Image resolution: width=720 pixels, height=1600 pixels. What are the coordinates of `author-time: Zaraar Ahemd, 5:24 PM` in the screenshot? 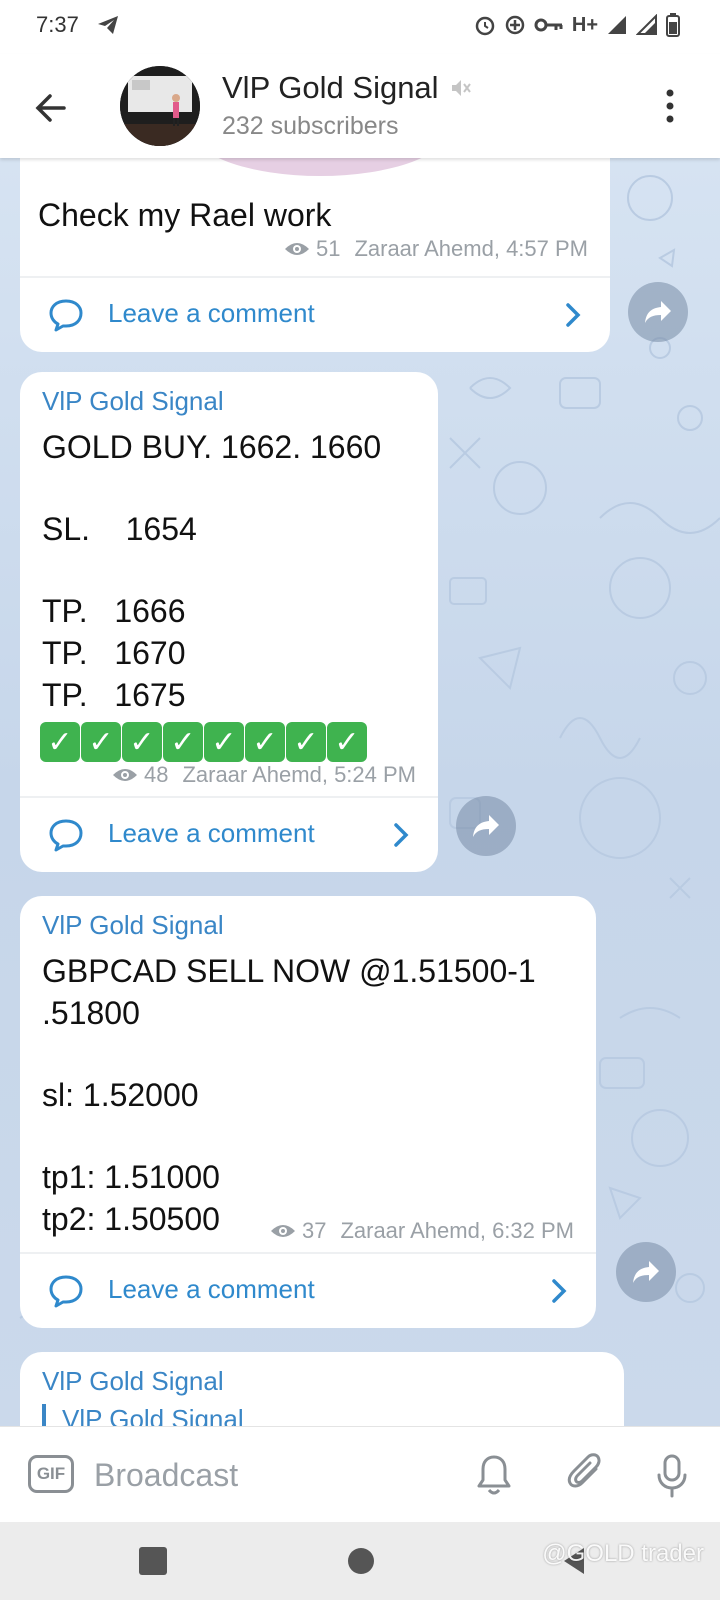 It's located at (299, 774).